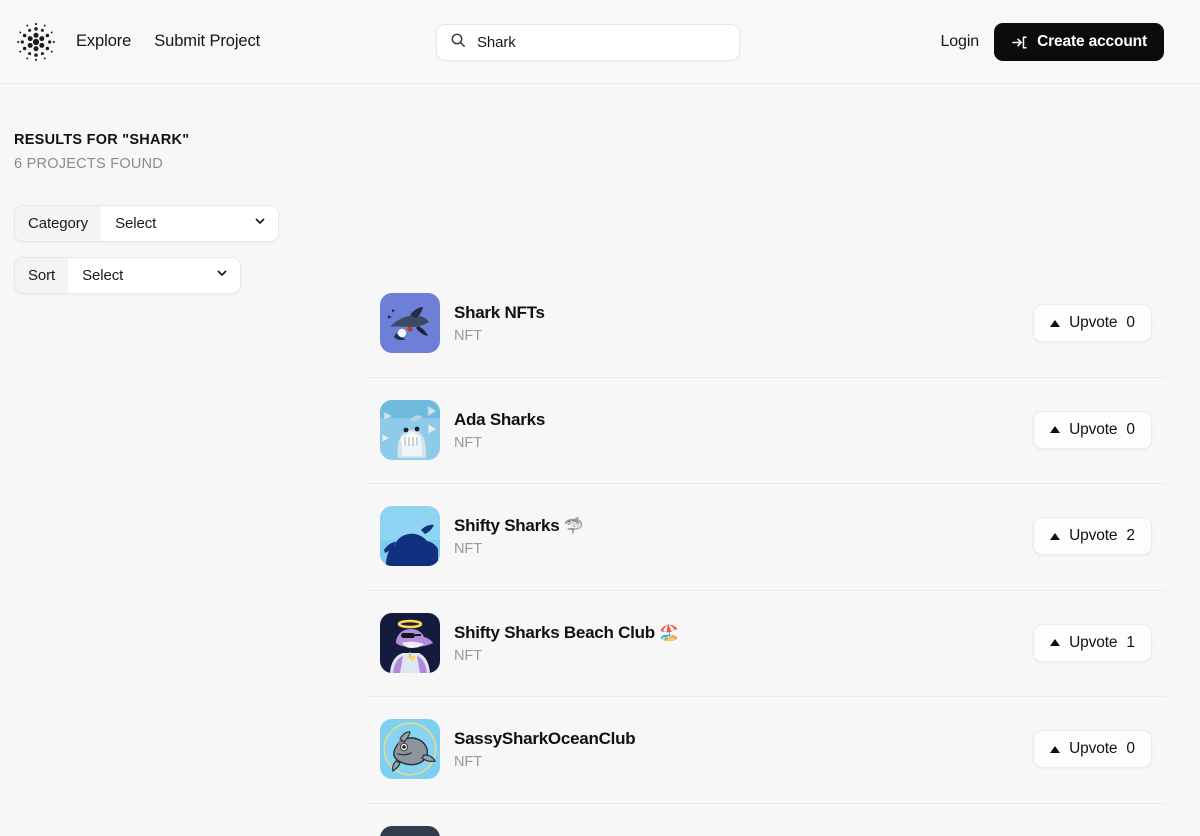  What do you see at coordinates (766, 819) in the screenshot?
I see `result-row: ShArk SquAd NFT Upvote 0` at bounding box center [766, 819].